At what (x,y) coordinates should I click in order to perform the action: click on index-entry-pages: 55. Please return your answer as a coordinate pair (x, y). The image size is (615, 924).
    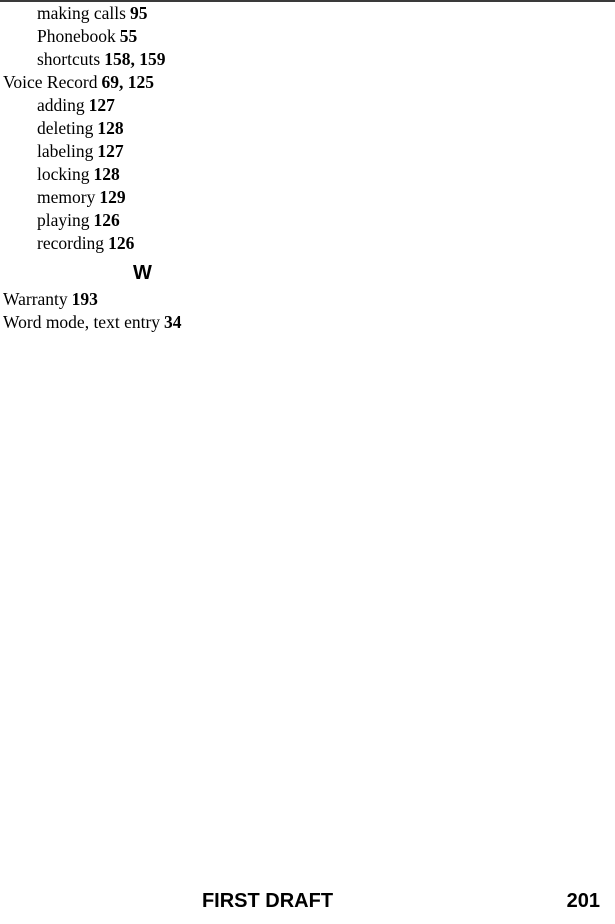
    Looking at the image, I should click on (128, 36).